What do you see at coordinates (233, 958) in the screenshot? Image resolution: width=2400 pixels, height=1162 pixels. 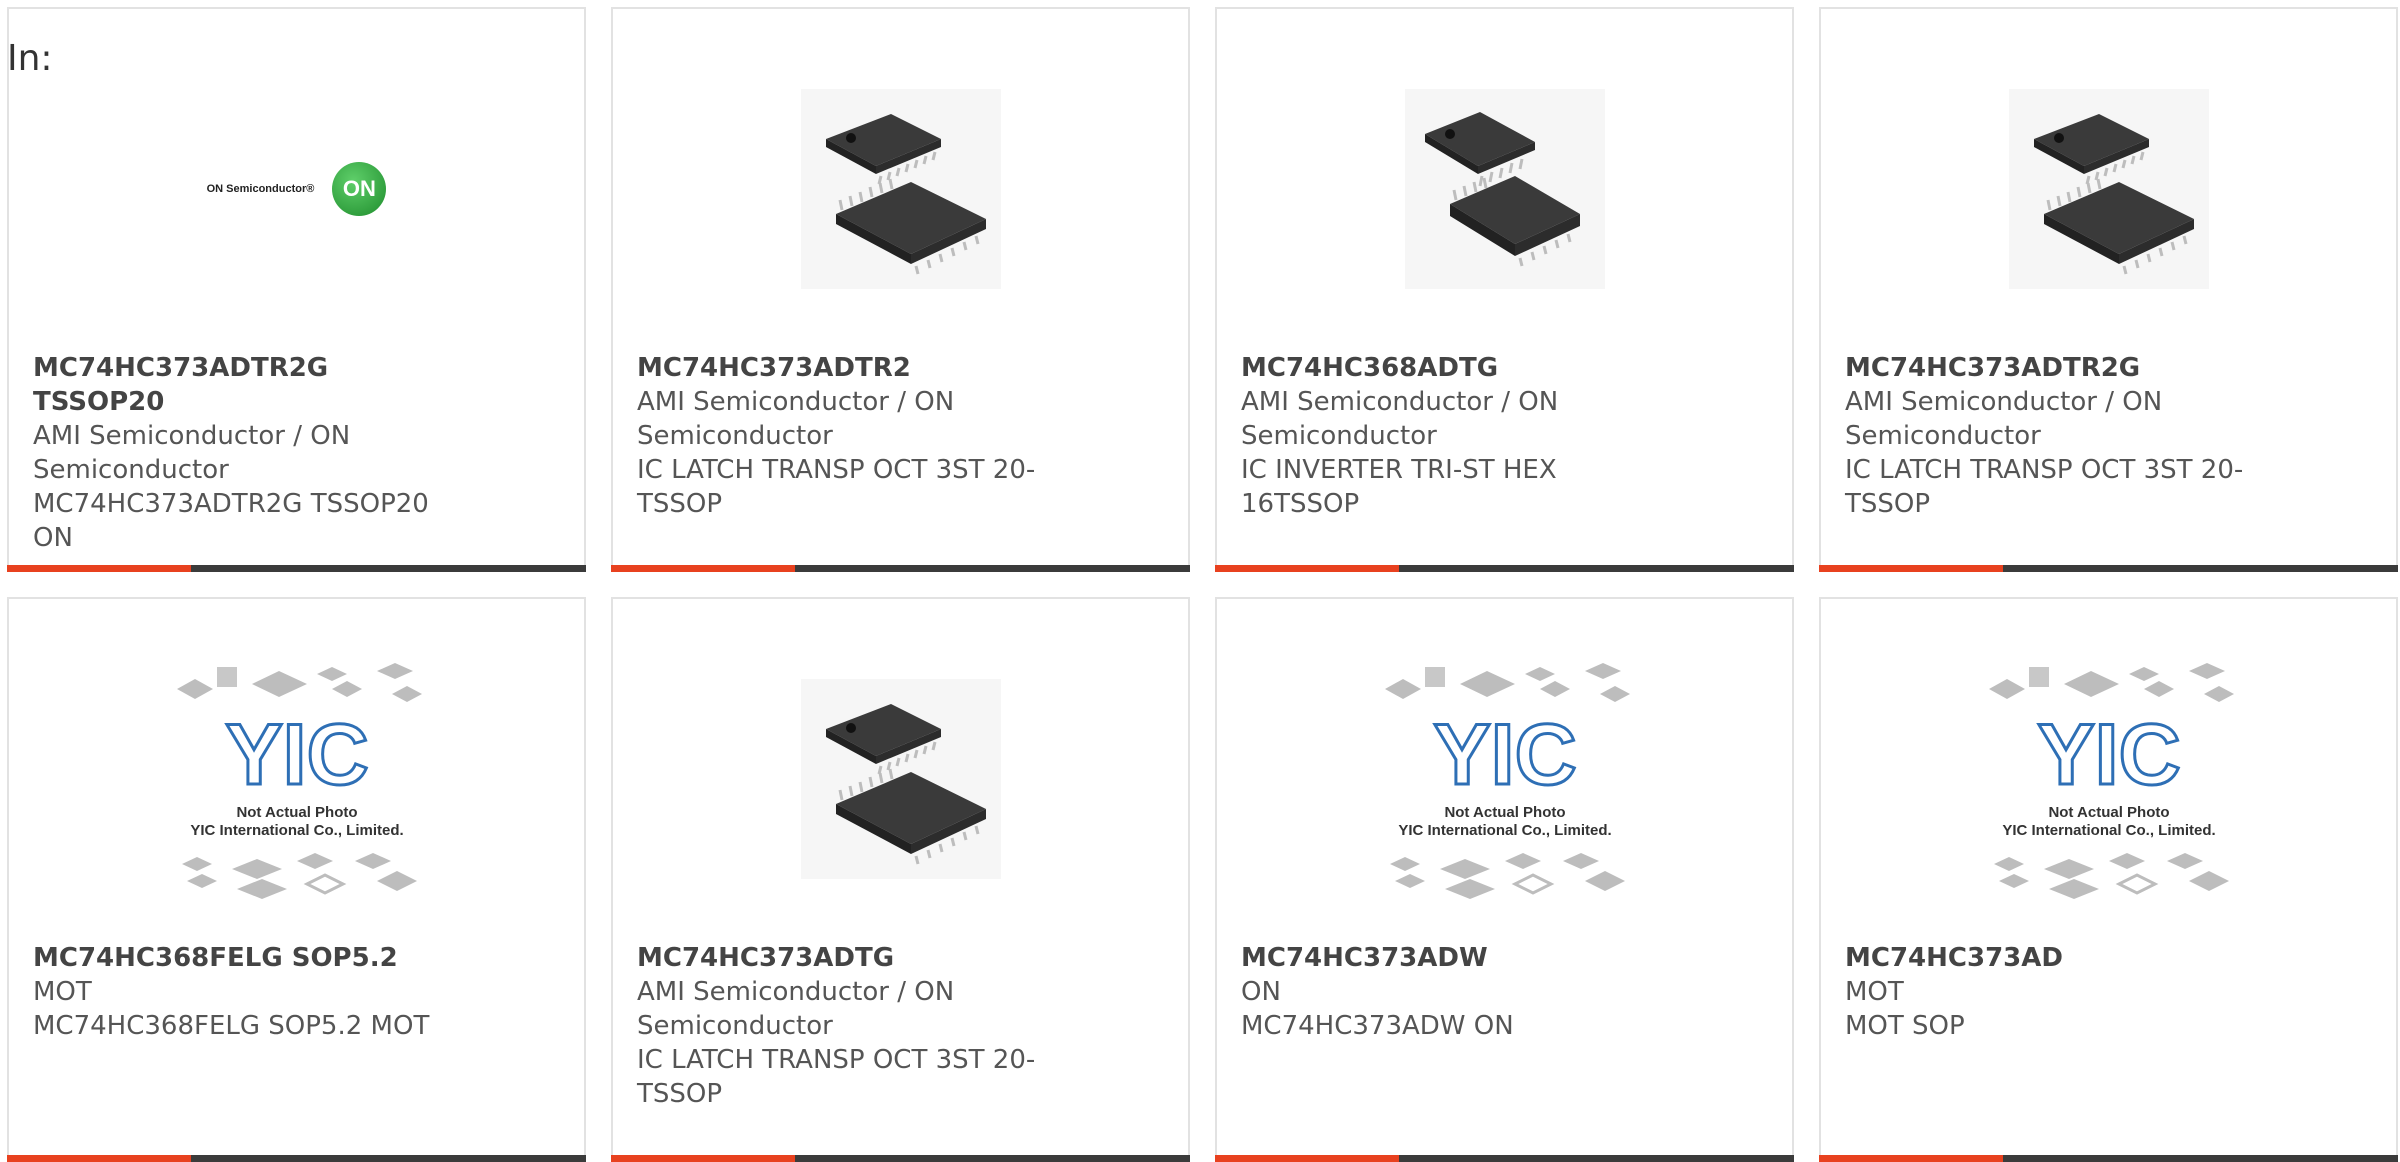 I see `part-number-link: MC74HC368FELG SOP5.2` at bounding box center [233, 958].